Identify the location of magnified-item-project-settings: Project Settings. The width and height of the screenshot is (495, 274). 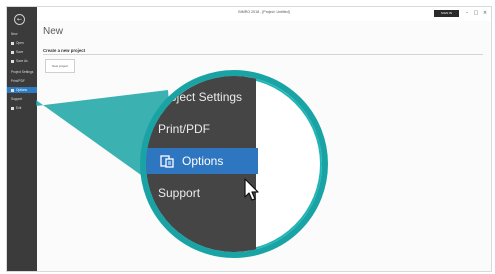
(201, 97).